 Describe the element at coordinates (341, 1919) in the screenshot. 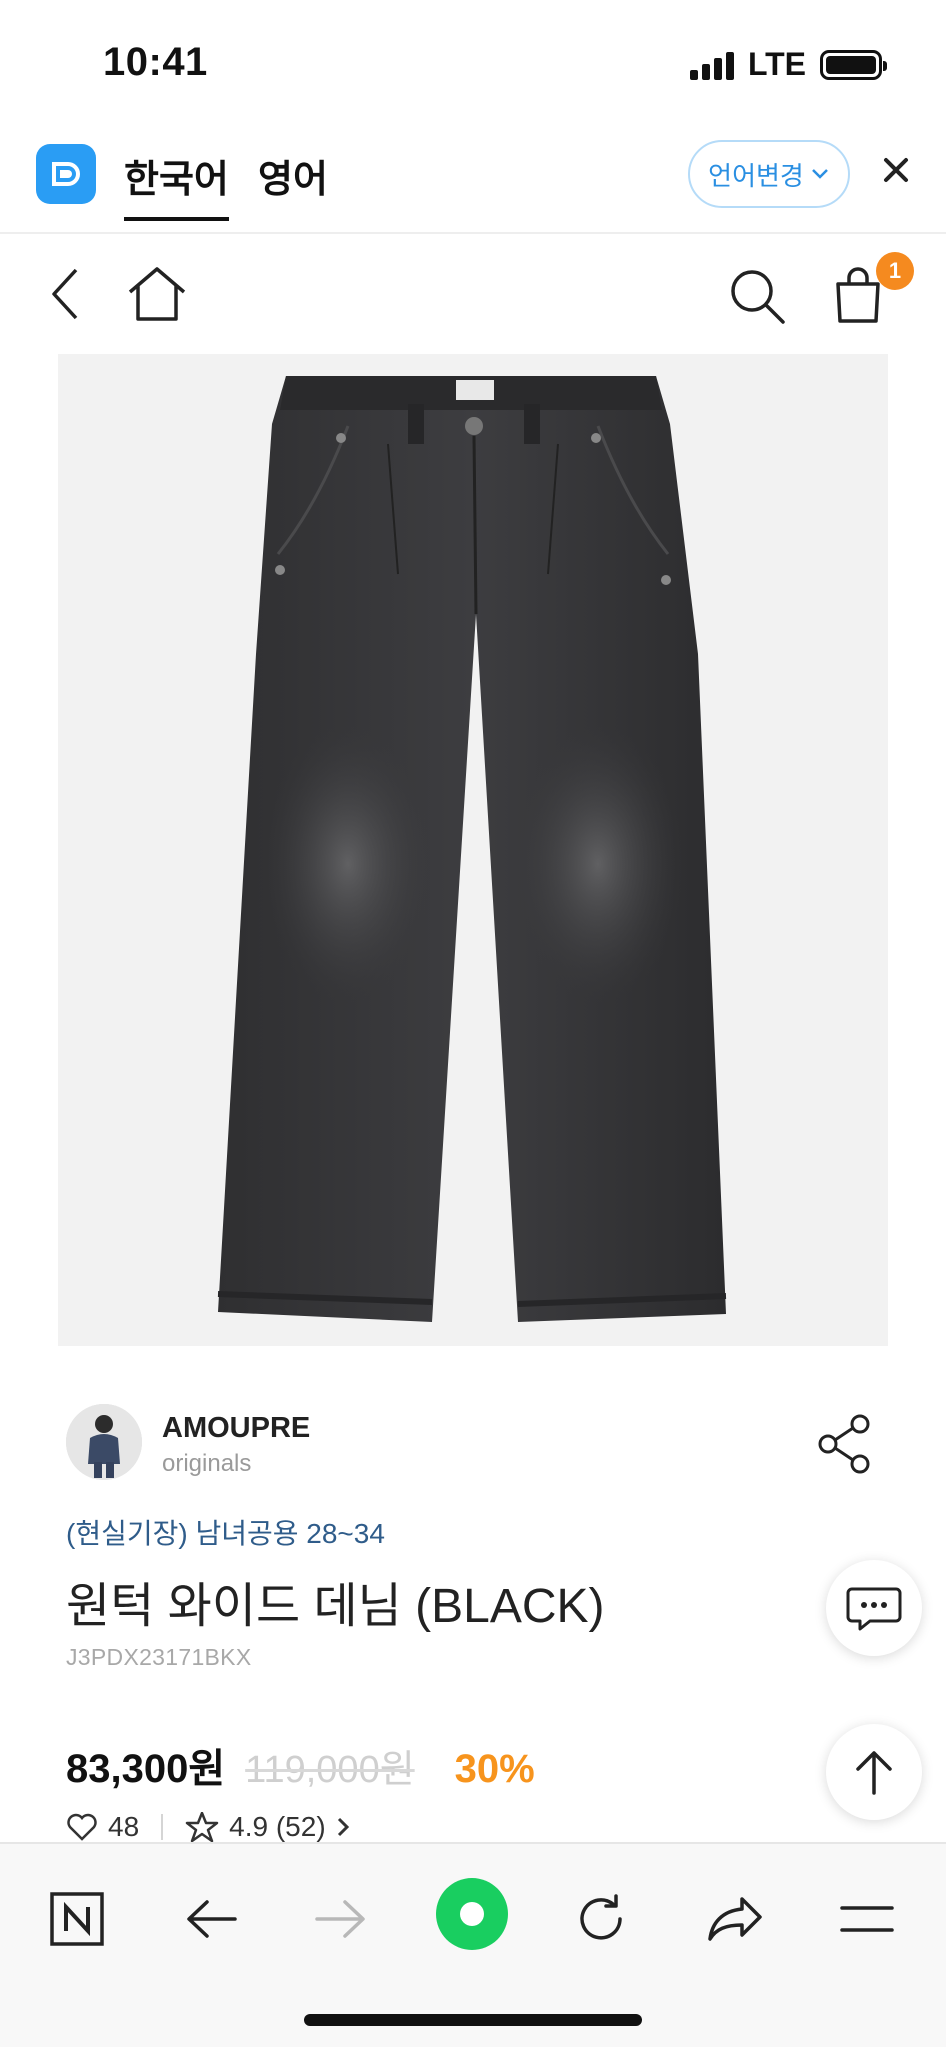

I see `forward-arrow-icon` at that location.